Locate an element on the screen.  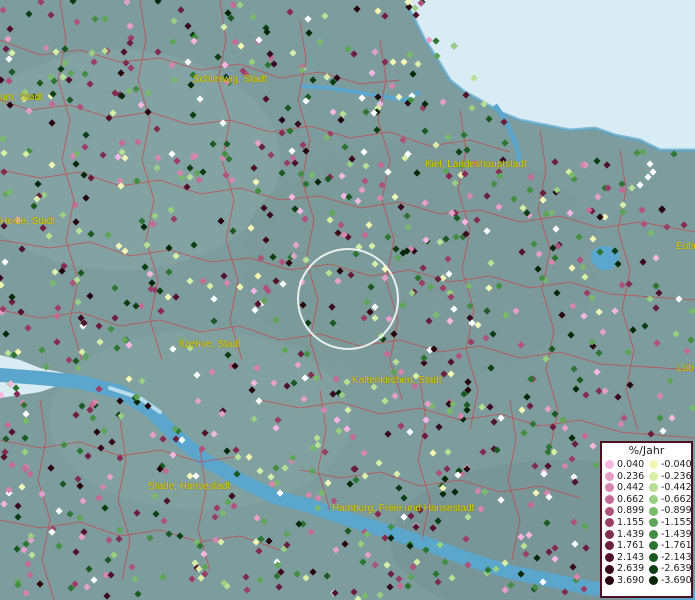
legend-value: 3.690 is located at coordinates (631, 580).